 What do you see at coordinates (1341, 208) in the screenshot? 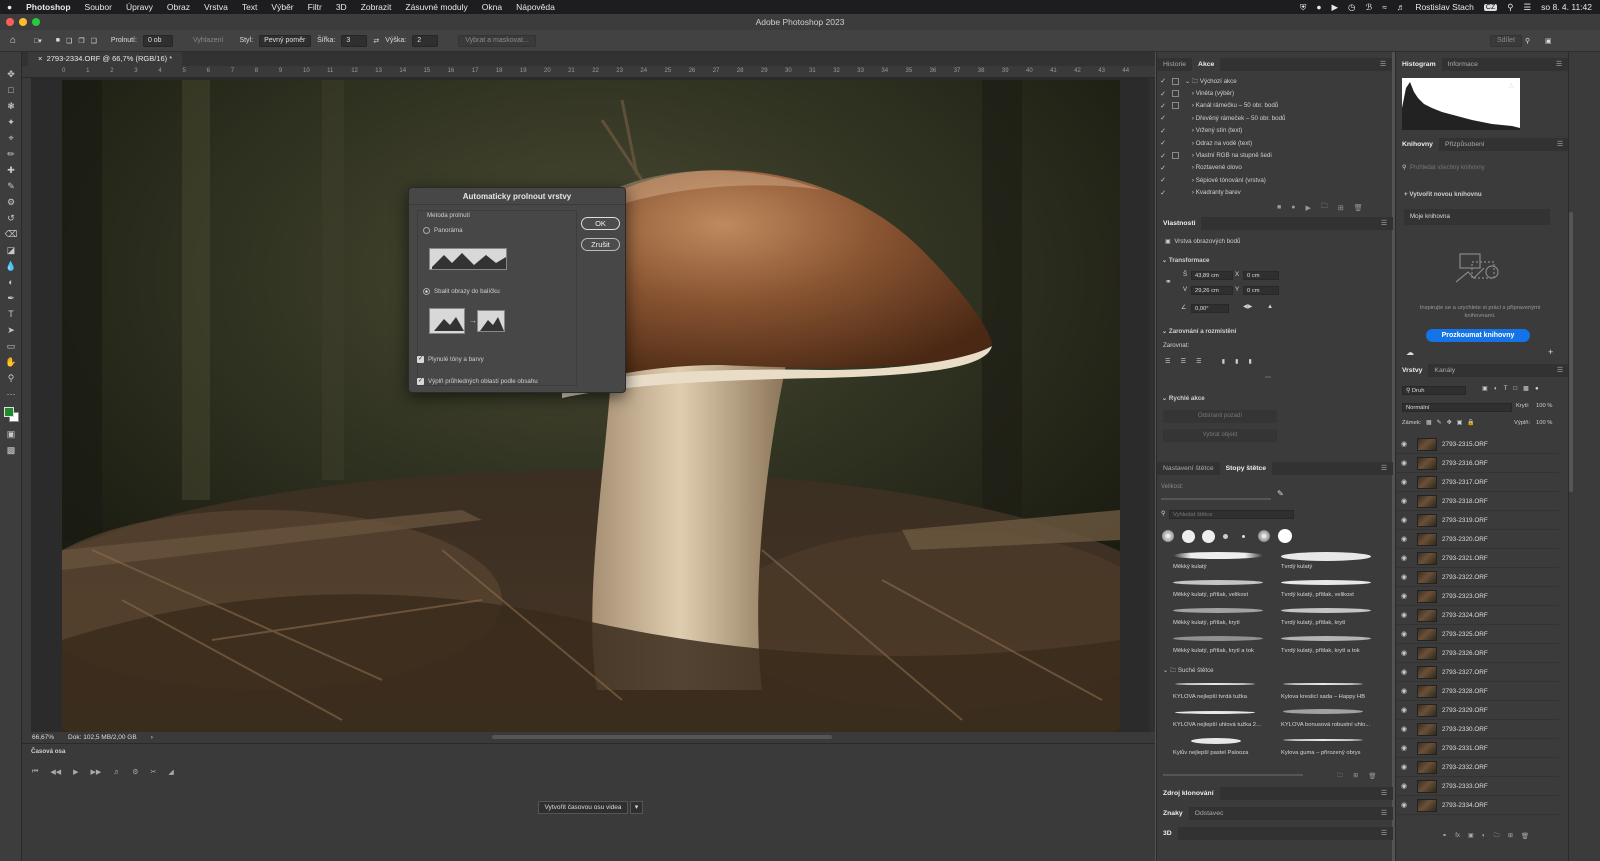
I see `new-action-icon: ⊞` at bounding box center [1341, 208].